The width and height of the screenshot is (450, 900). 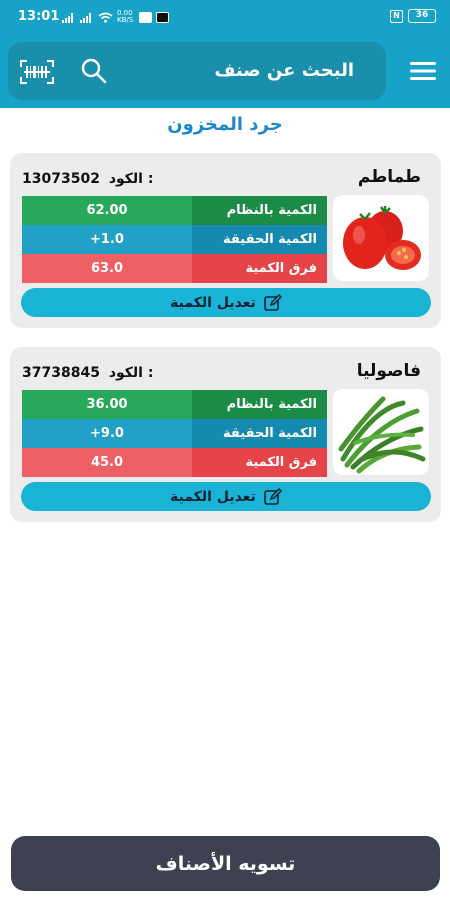 I want to click on item-code: 13073502 الكود :, so click(x=87, y=179).